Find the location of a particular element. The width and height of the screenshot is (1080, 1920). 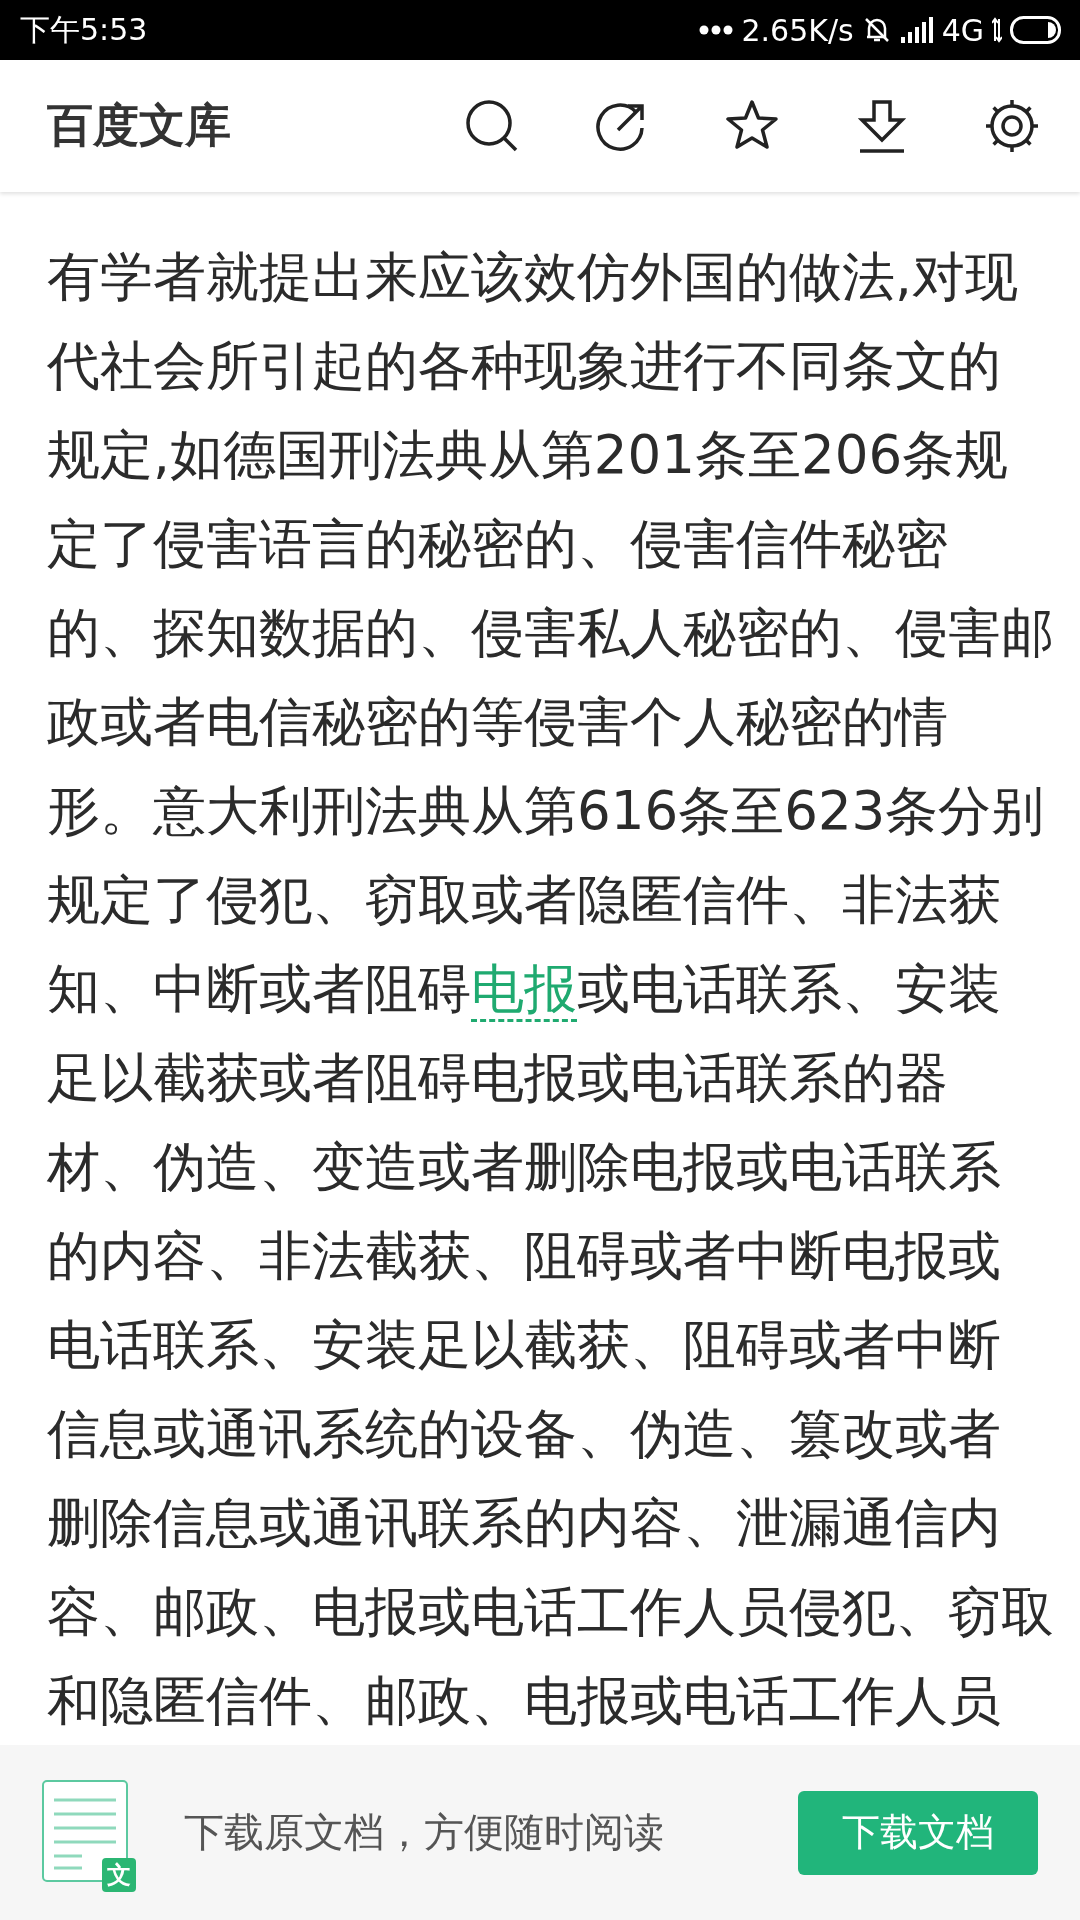

network-speed: 2.65K/s is located at coordinates (797, 30).